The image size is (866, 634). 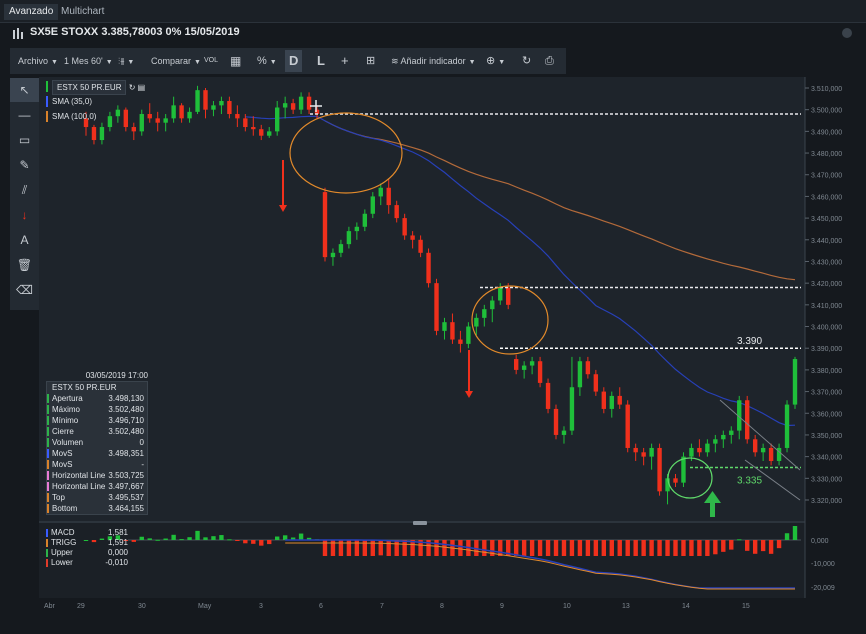 I want to click on price-tick-label: 3.470,000, so click(x=826, y=176).